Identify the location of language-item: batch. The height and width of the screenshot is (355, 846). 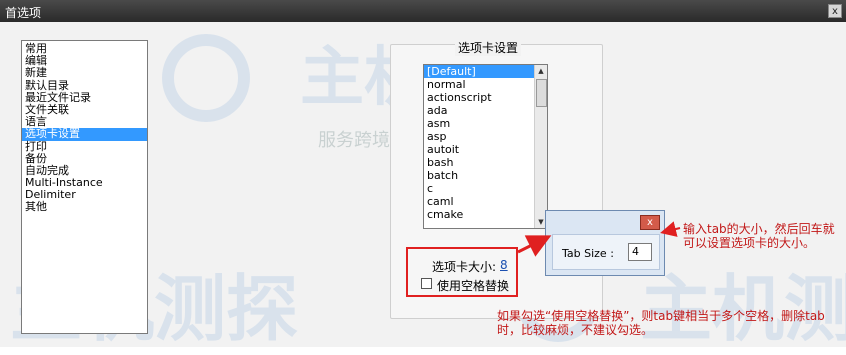
(485, 175).